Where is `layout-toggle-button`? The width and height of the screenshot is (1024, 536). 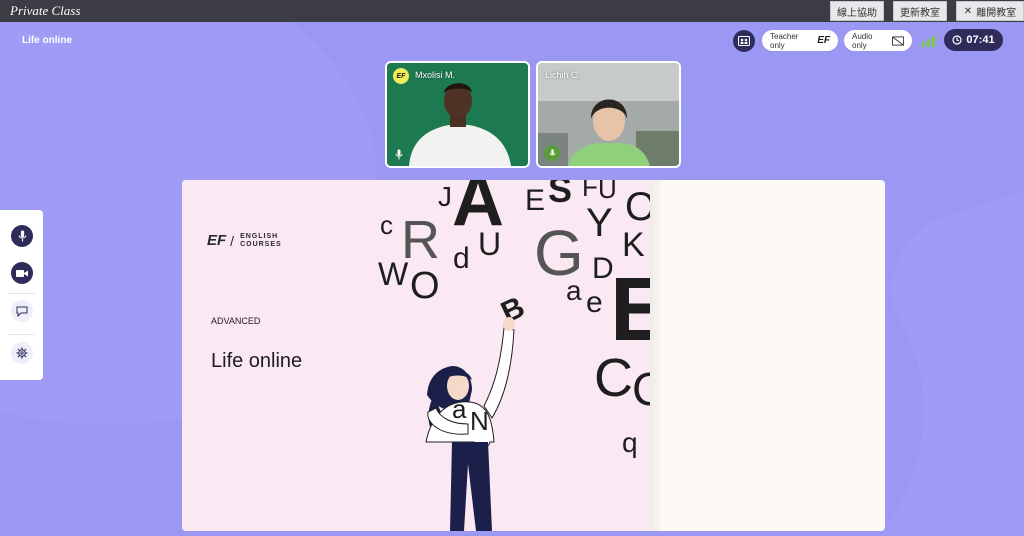
layout-toggle-button is located at coordinates (744, 41).